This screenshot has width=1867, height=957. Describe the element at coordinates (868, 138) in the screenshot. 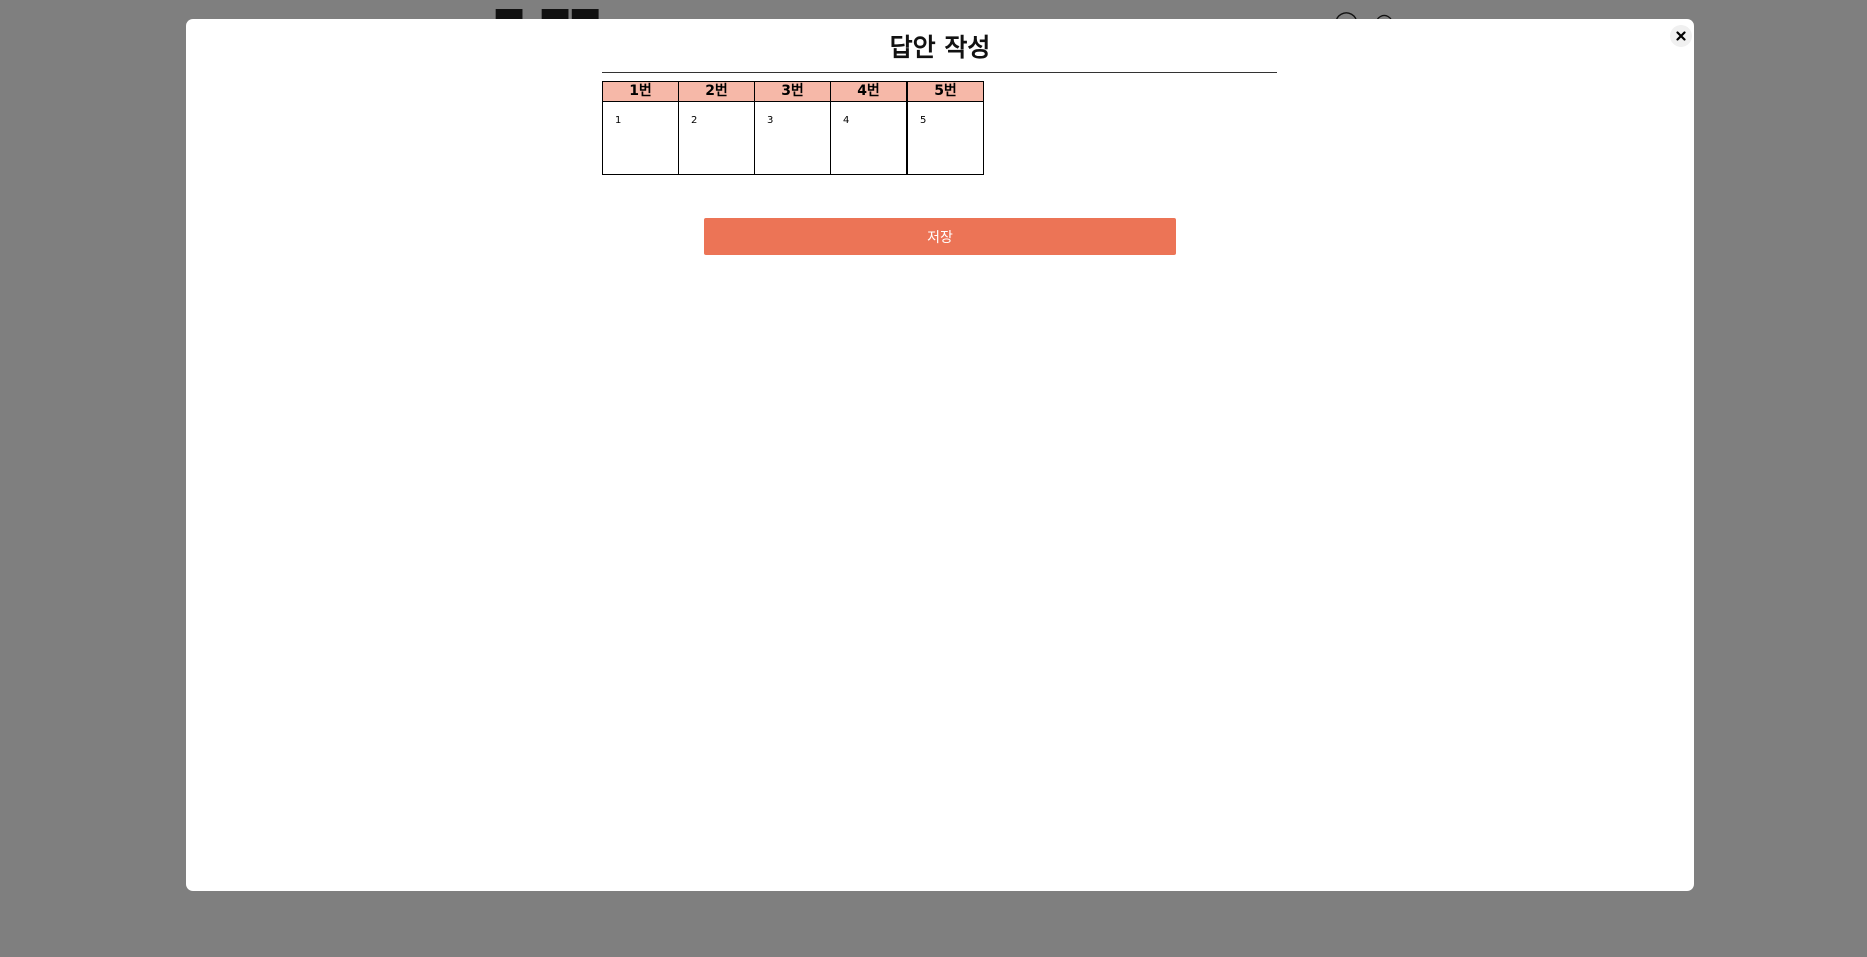

I see `answer-input-4: 4` at that location.